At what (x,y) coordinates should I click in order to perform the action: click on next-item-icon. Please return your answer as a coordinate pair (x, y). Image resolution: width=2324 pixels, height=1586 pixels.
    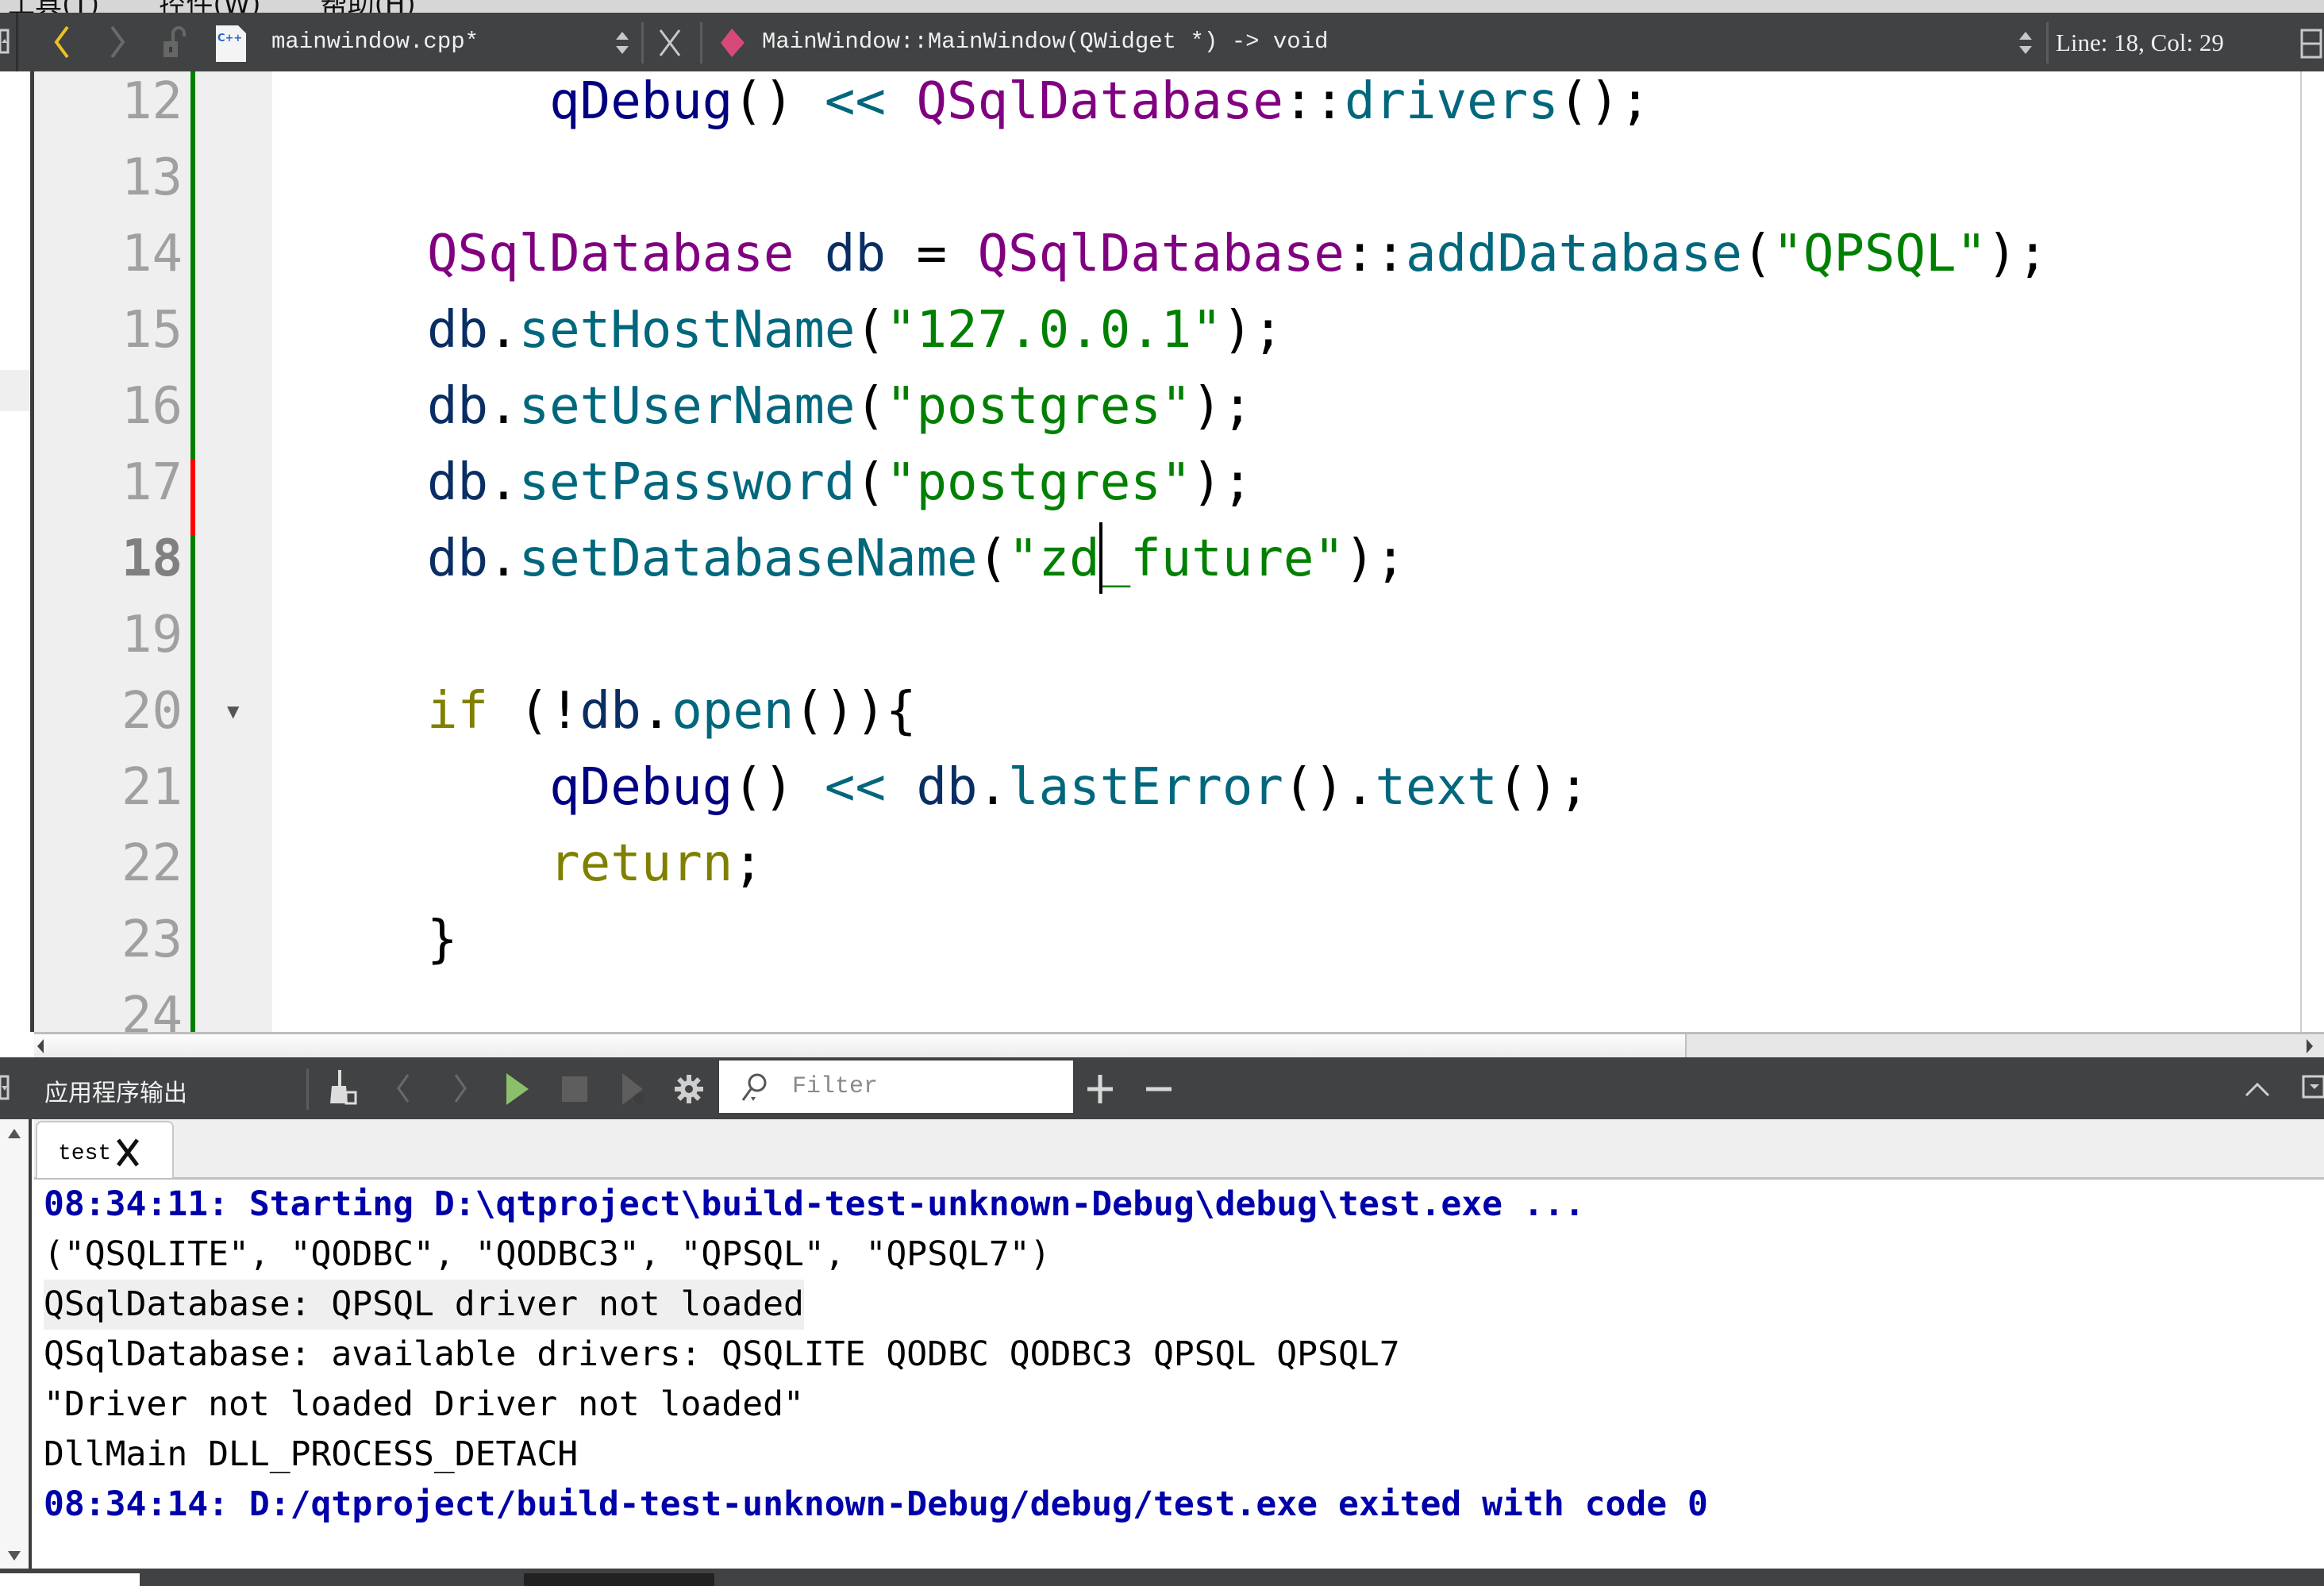
    Looking at the image, I should click on (460, 1088).